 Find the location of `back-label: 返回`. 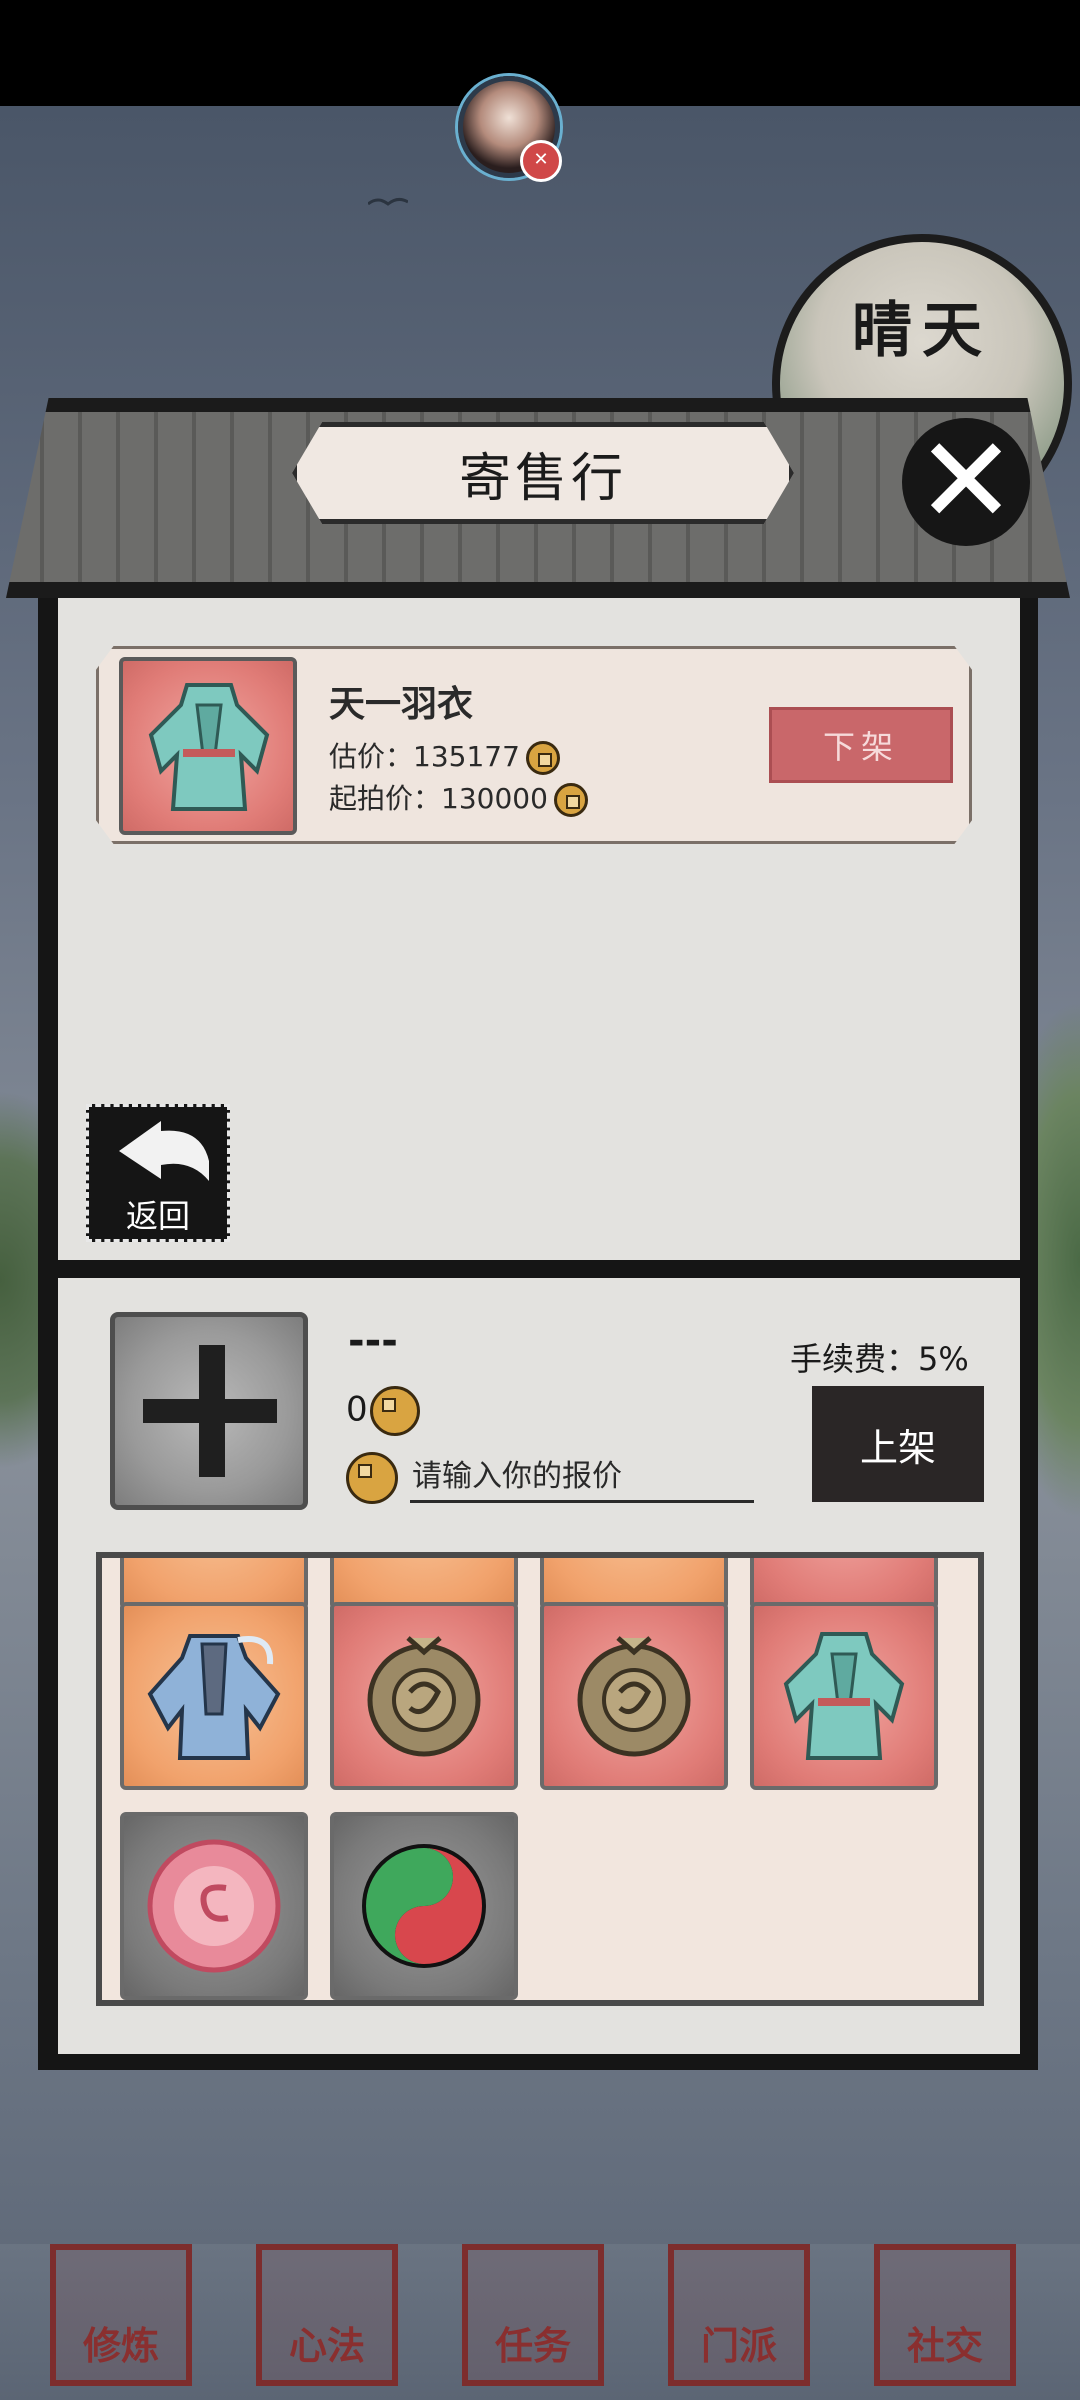

back-label: 返回 is located at coordinates (157, 1216).